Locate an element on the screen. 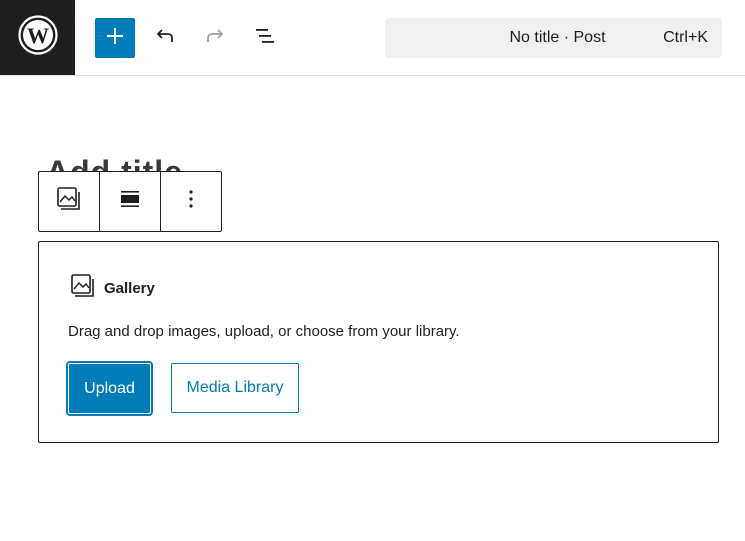  plus-icon is located at coordinates (115, 38).